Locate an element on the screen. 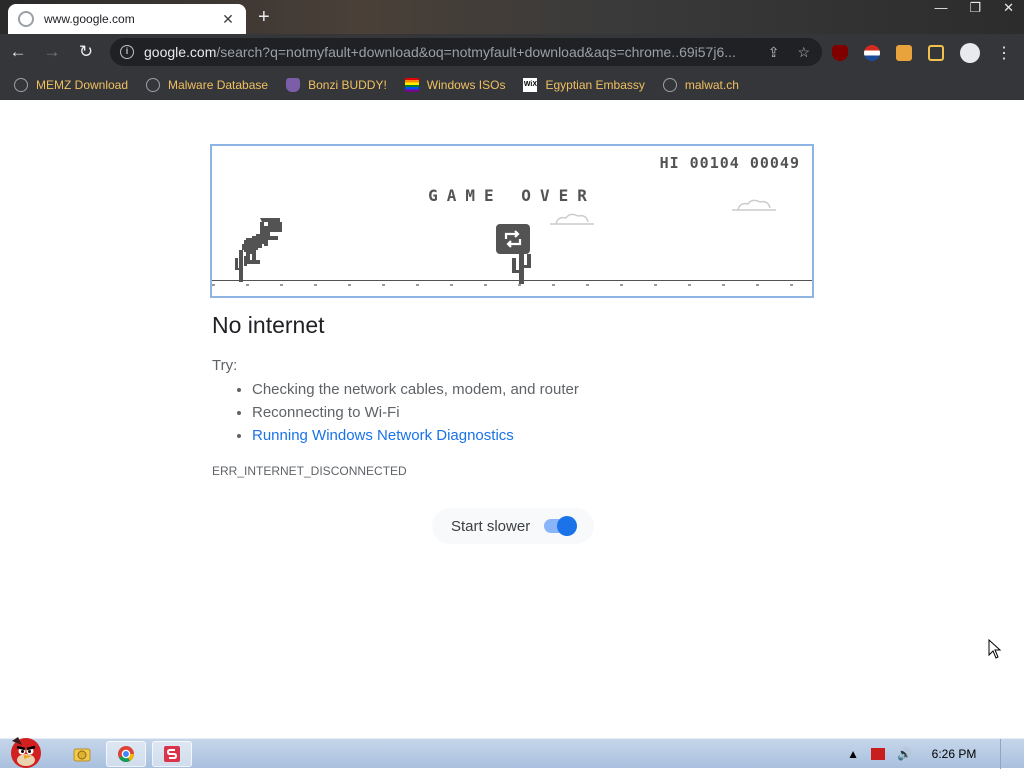  taskbar-chrome is located at coordinates (126, 754).